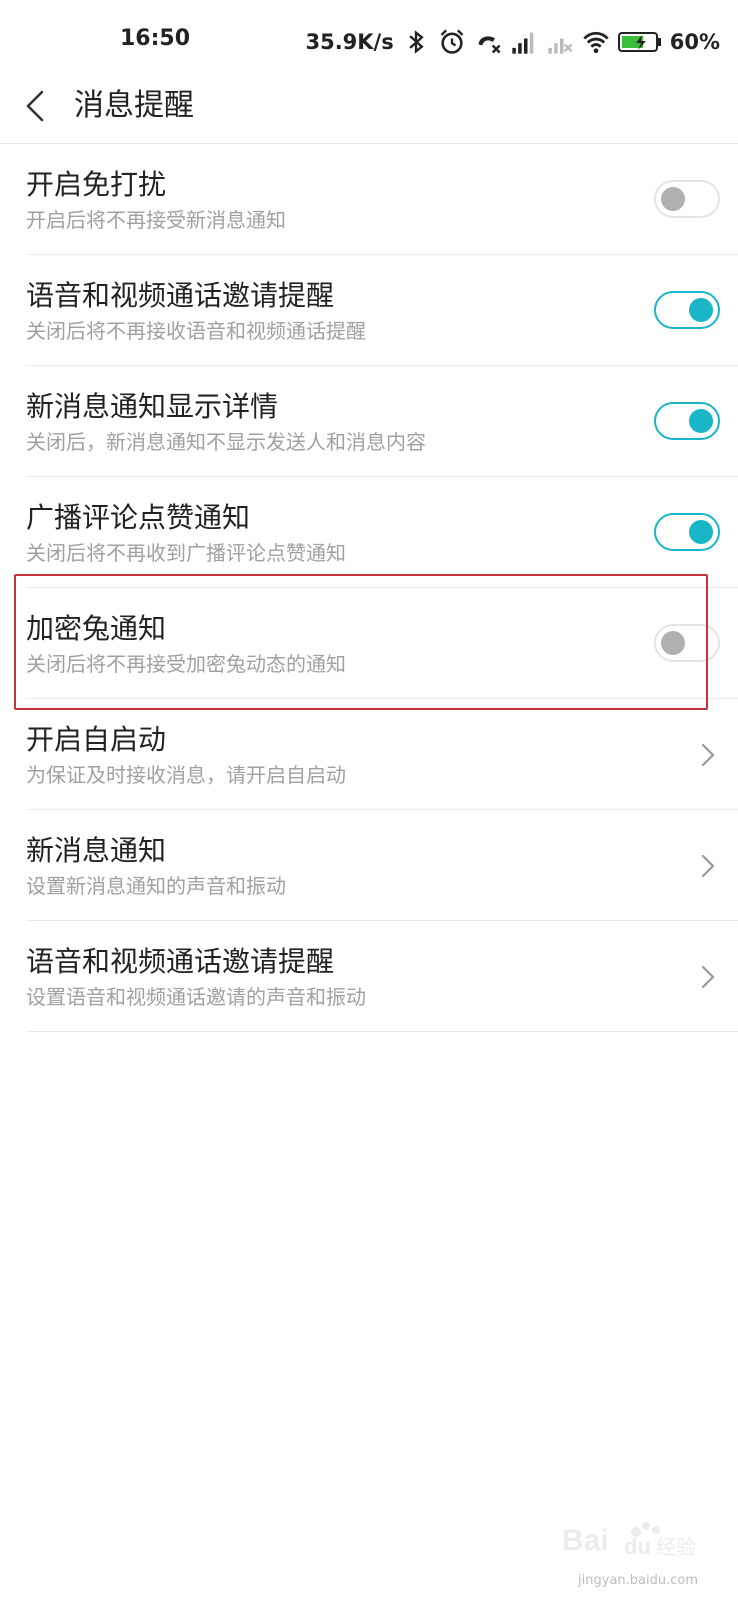  I want to click on network-speed: 35.9K/s, so click(349, 42).